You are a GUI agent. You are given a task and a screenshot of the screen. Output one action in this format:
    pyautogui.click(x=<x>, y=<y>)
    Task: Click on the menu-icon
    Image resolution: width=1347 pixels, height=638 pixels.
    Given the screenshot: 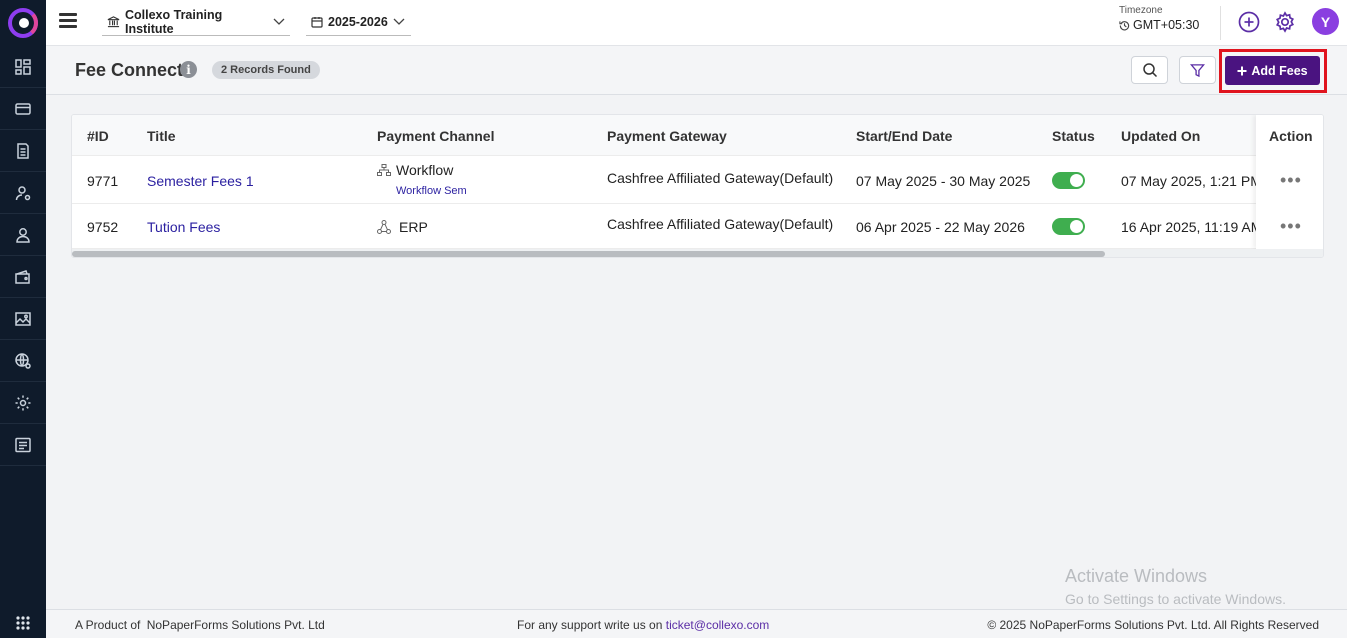 What is the action you would take?
    pyautogui.click(x=68, y=21)
    